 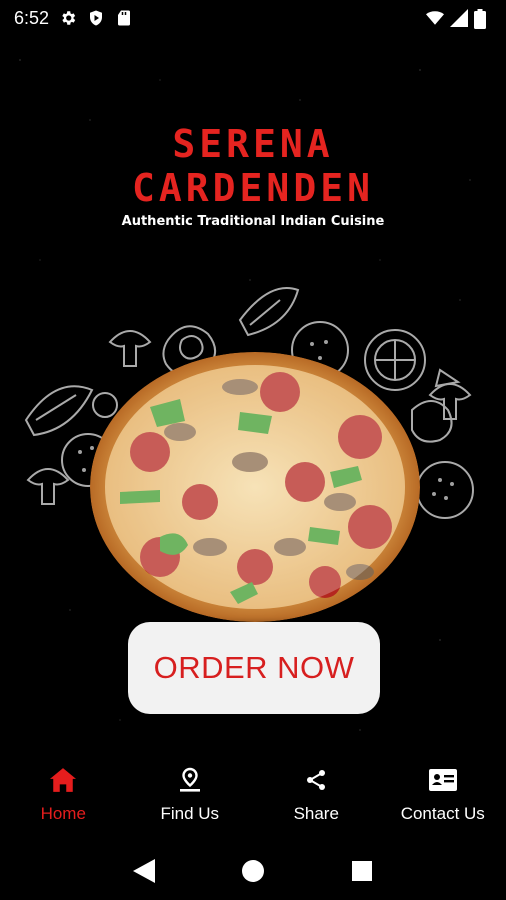 I want to click on brand-name-line1: SERENA, so click(x=253, y=144).